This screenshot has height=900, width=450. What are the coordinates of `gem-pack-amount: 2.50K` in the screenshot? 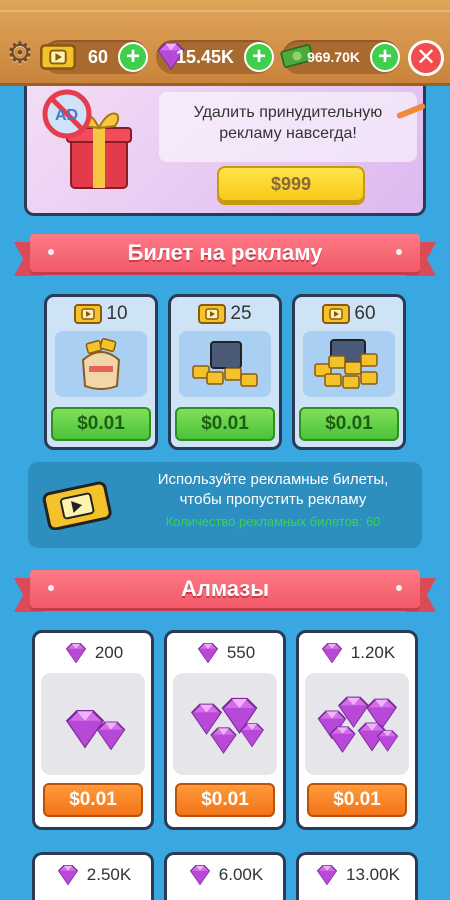 It's located at (109, 874).